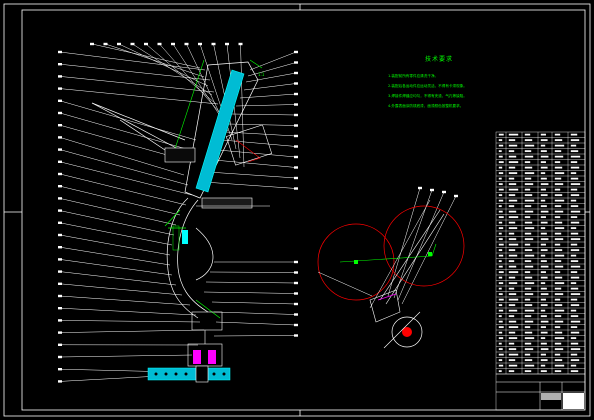 The width and height of the screenshot is (594, 420). Describe the element at coordinates (261, 74) in the screenshot. I see `svg-text: 1:1` at that location.